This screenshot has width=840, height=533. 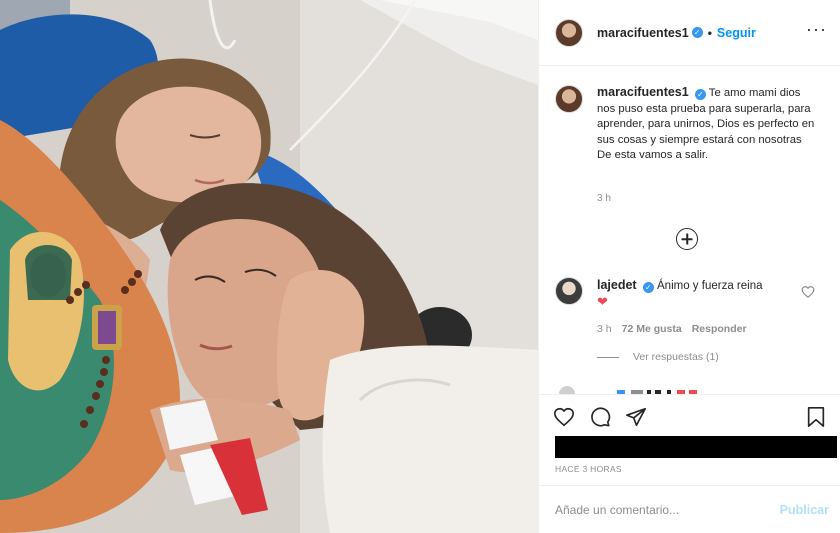 I want to click on load-more-comments-icon, so click(x=687, y=239).